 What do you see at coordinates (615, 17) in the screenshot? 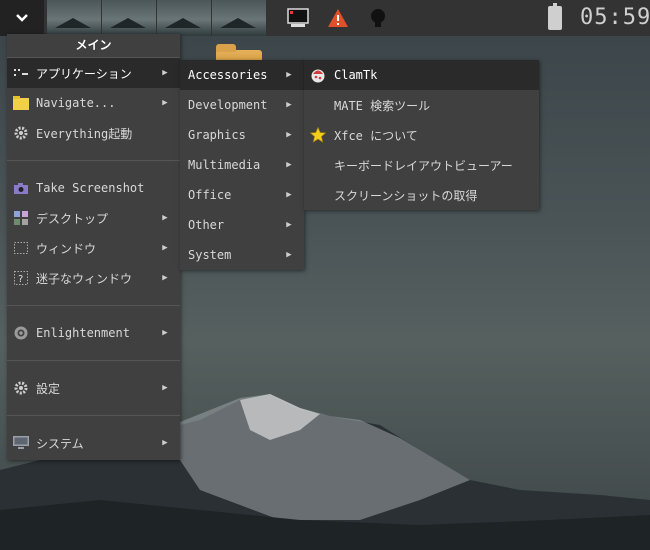
I see `clock: 05:59` at bounding box center [615, 17].